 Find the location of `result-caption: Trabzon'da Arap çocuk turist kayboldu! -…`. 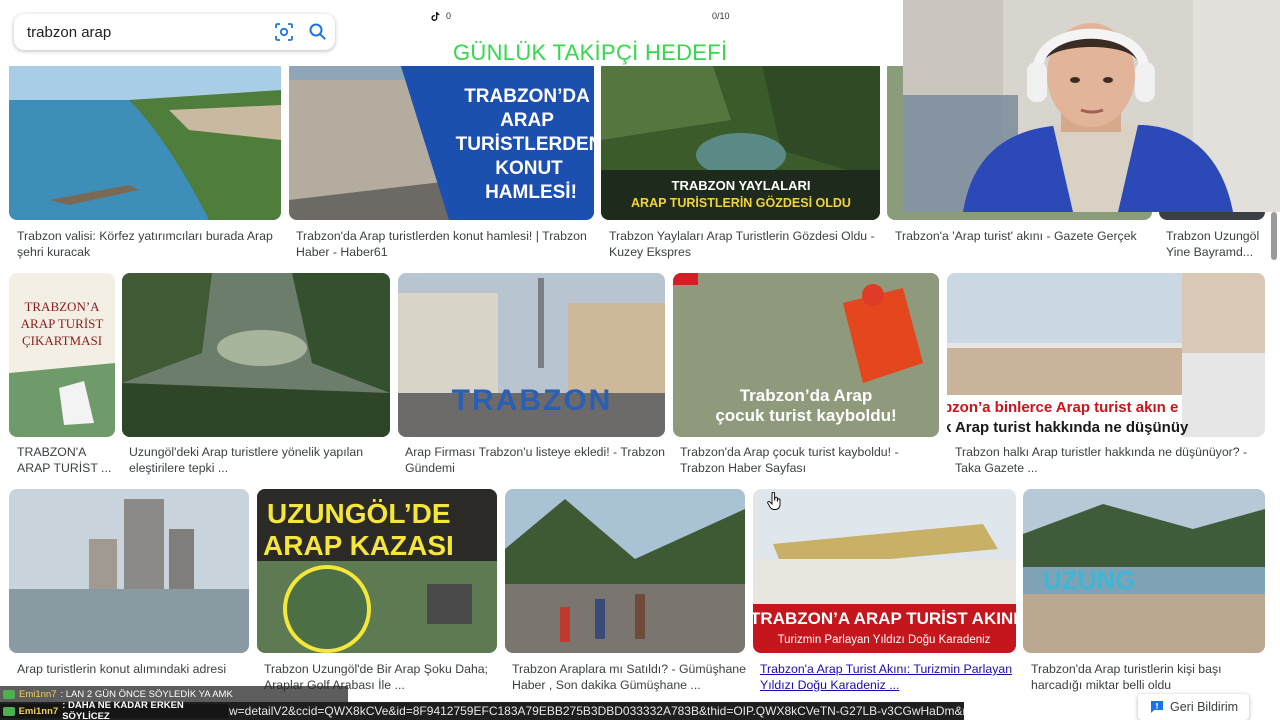

result-caption: Trabzon'da Arap çocuk turist kayboldu! -… is located at coordinates (812, 460).